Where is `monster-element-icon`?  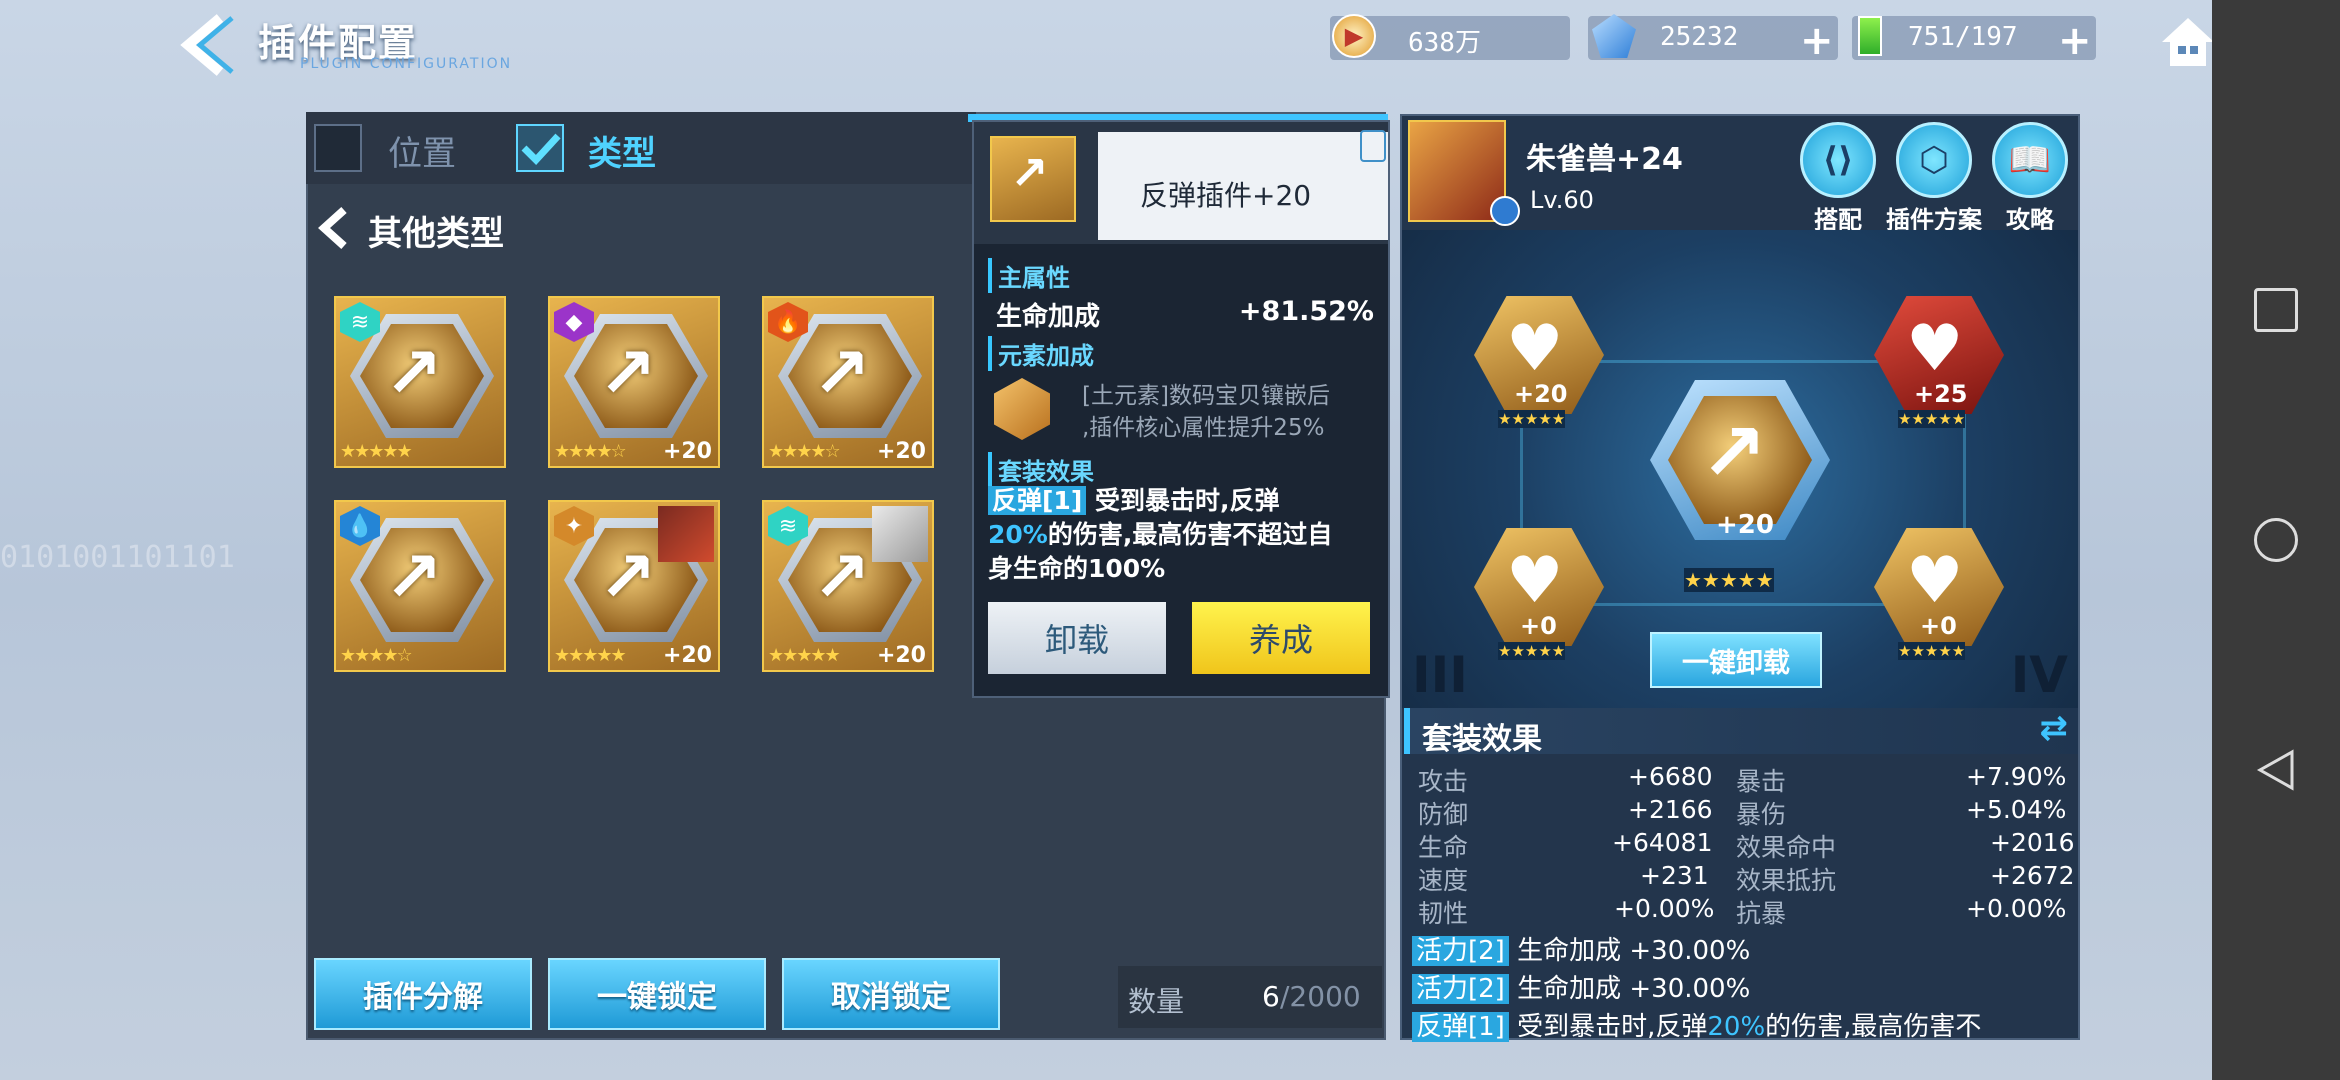 monster-element-icon is located at coordinates (1505, 211).